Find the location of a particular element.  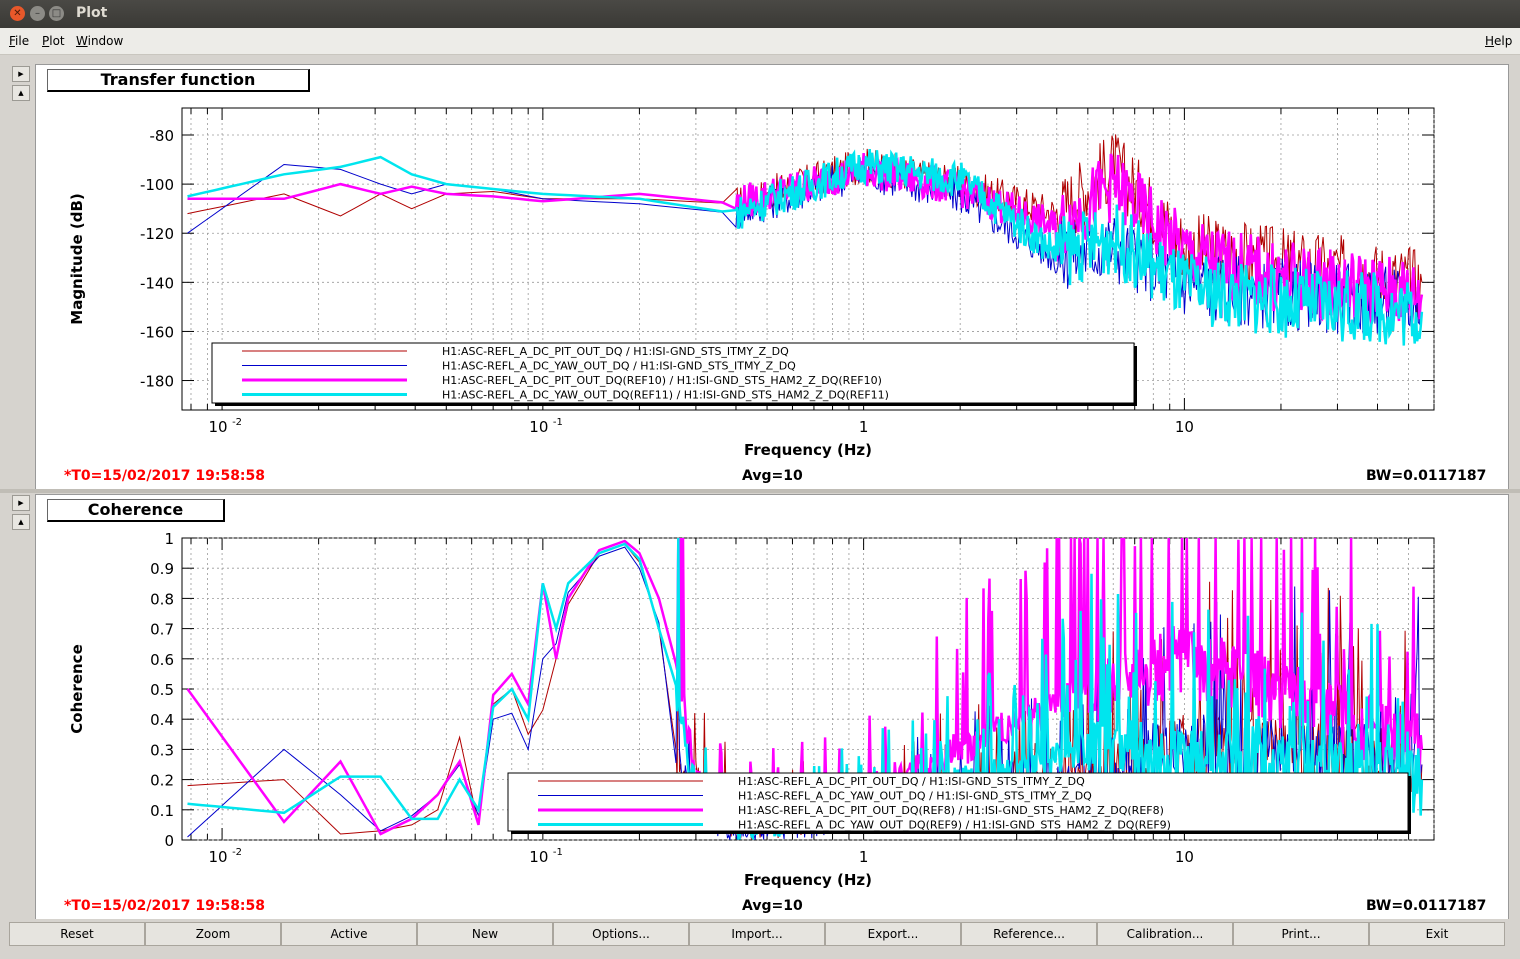

window-titlebar: ✕ – □ Plot is located at coordinates (760, 14).